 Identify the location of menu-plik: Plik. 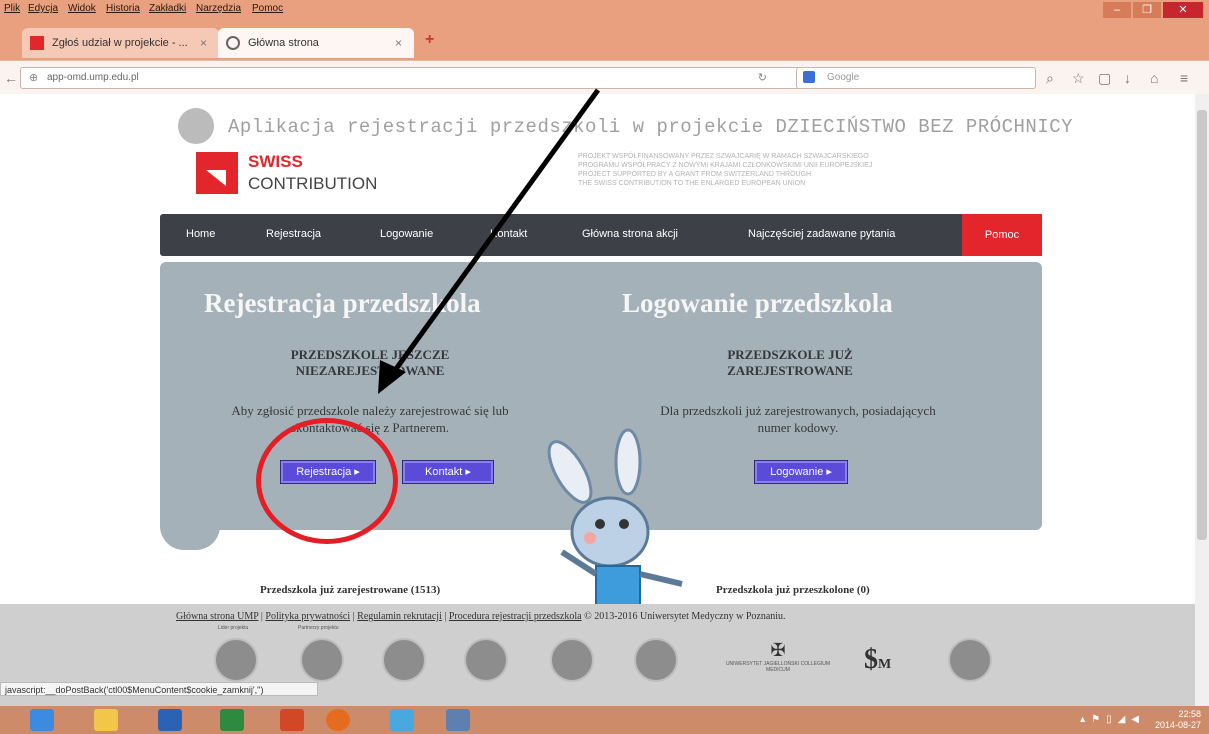
(12, 8).